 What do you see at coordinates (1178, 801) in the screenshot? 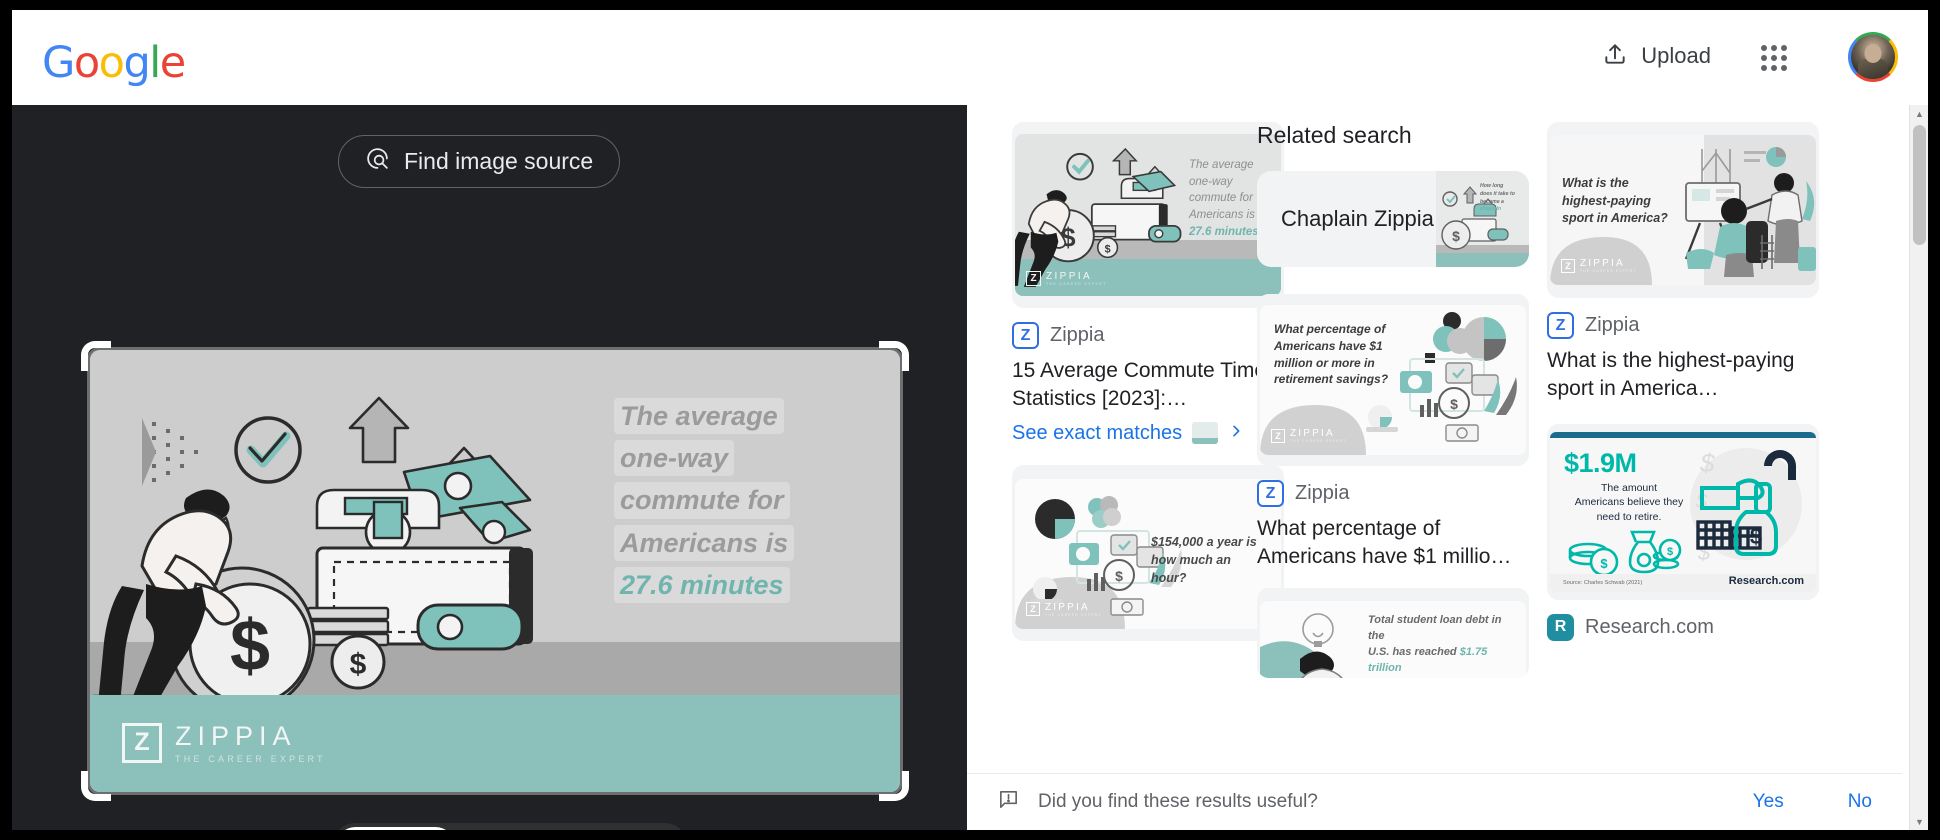
I see `feedback-question: Did you find these results useful?` at bounding box center [1178, 801].